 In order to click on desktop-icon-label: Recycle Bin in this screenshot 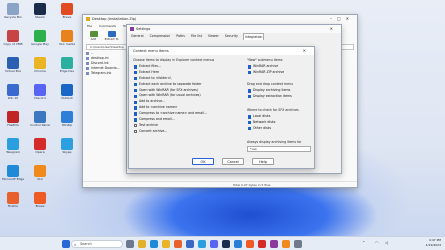, I will do `click(13, 17)`.